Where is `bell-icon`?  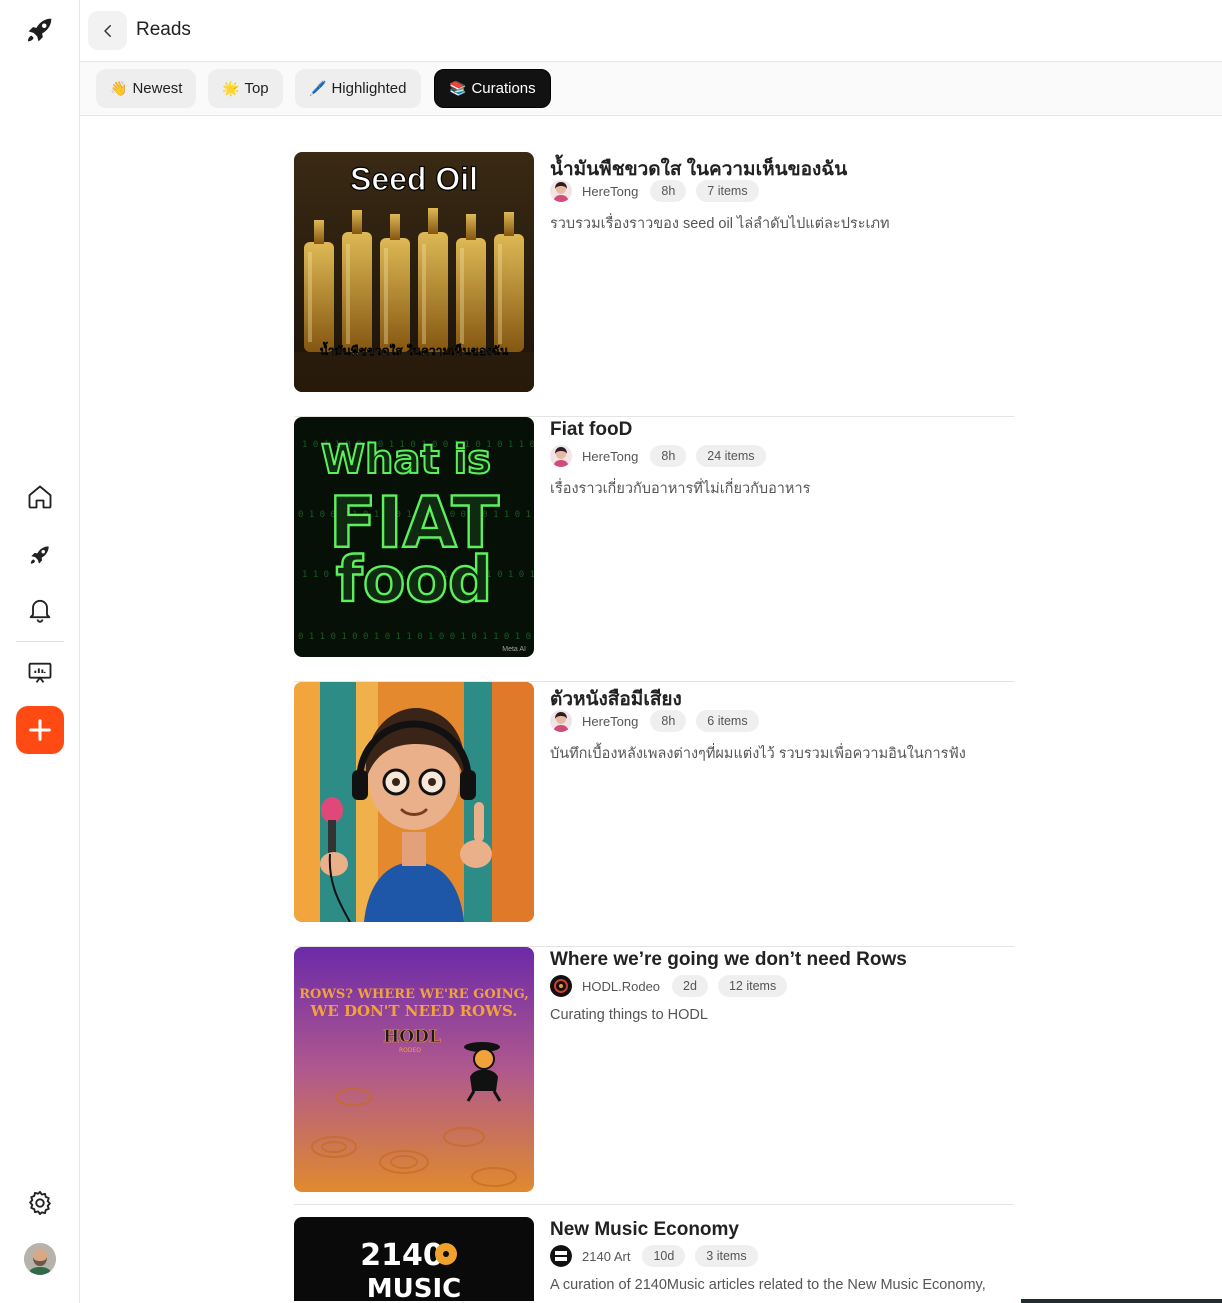
bell-icon is located at coordinates (40, 609).